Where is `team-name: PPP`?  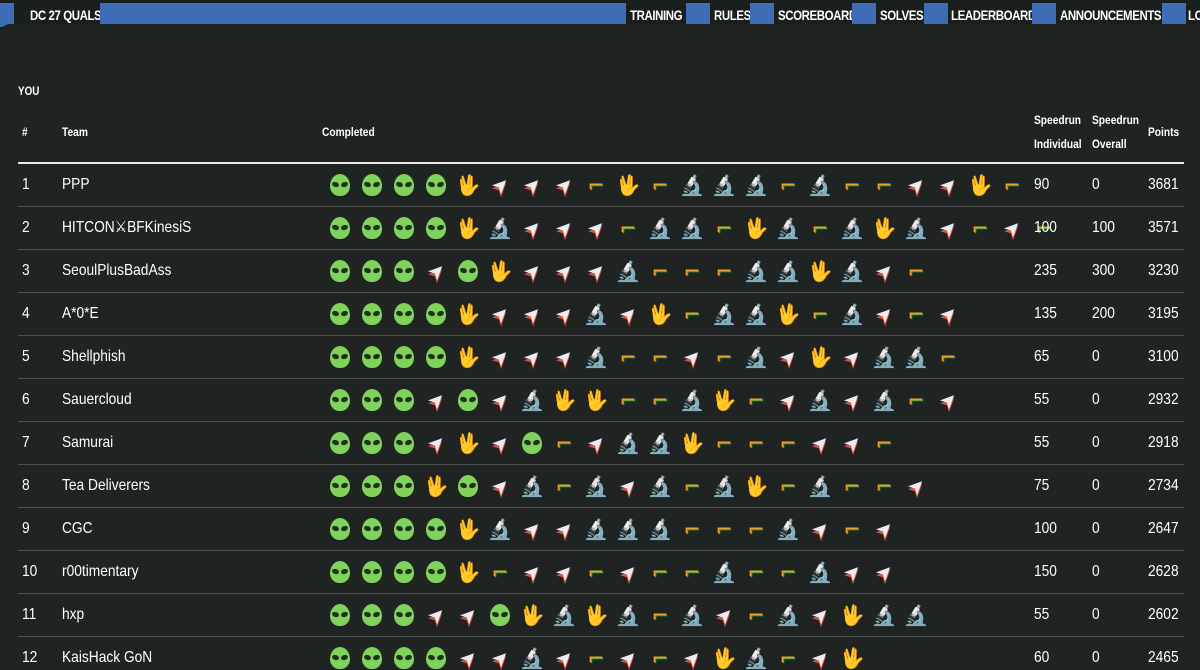 team-name: PPP is located at coordinates (76, 185).